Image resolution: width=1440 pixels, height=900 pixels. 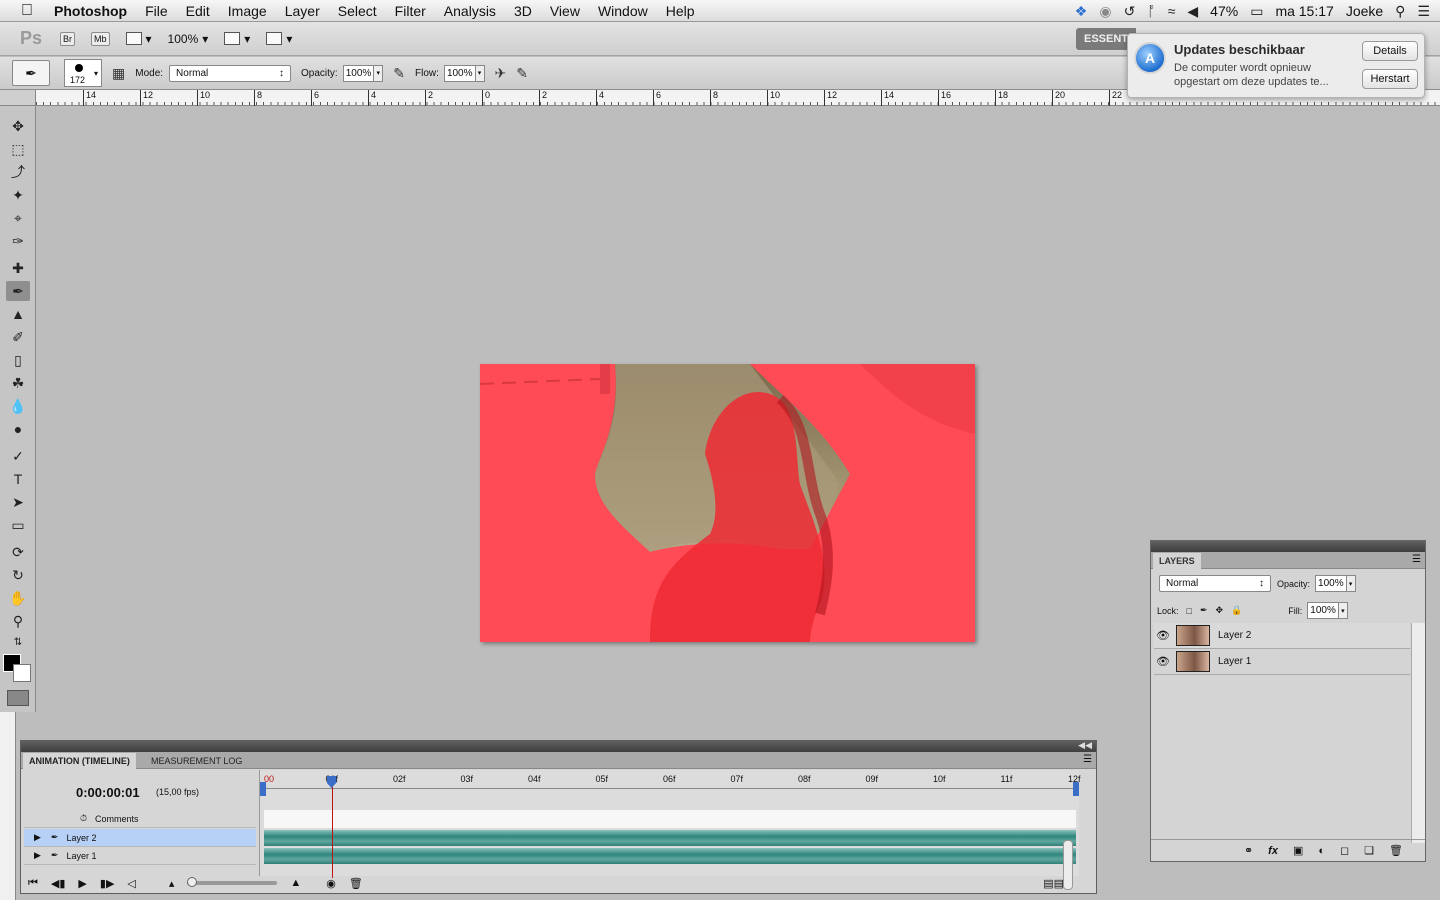 What do you see at coordinates (140, 819) in the screenshot?
I see `comments-row: ⏱ Comments` at bounding box center [140, 819].